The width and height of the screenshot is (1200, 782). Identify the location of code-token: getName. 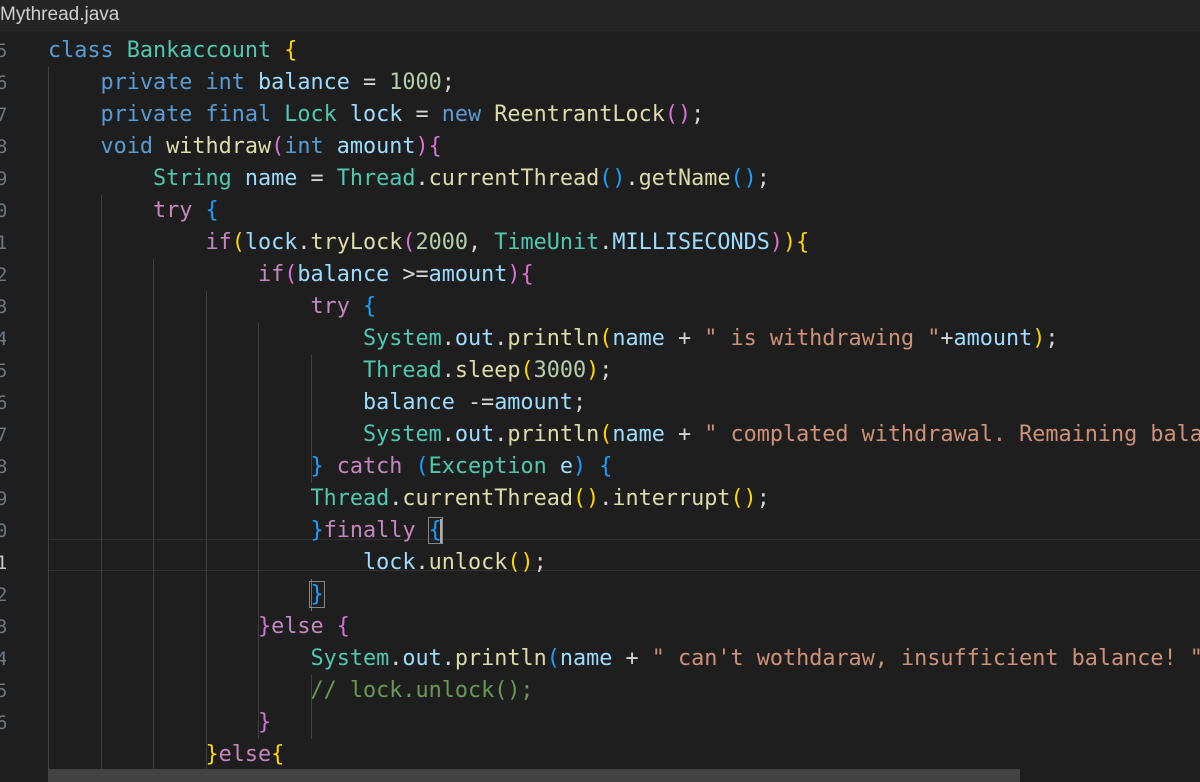
(684, 178).